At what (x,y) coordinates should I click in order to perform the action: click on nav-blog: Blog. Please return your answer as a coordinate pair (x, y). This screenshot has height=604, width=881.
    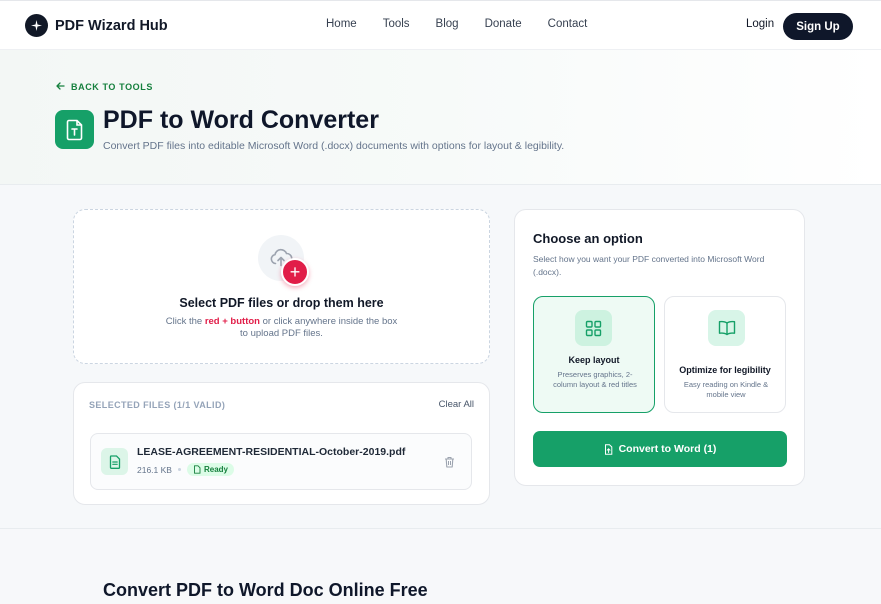
    Looking at the image, I should click on (447, 24).